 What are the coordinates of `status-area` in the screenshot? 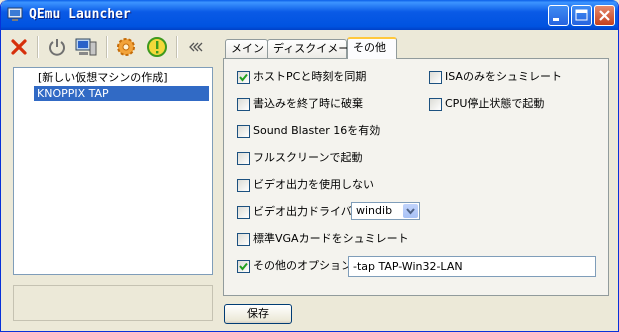 It's located at (113, 303).